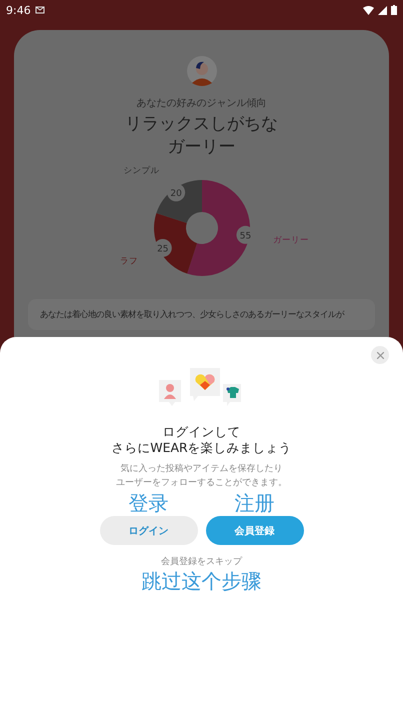 Image resolution: width=403 pixels, height=720 pixels. What do you see at coordinates (254, 503) in the screenshot?
I see `annotation-label: 注册` at bounding box center [254, 503].